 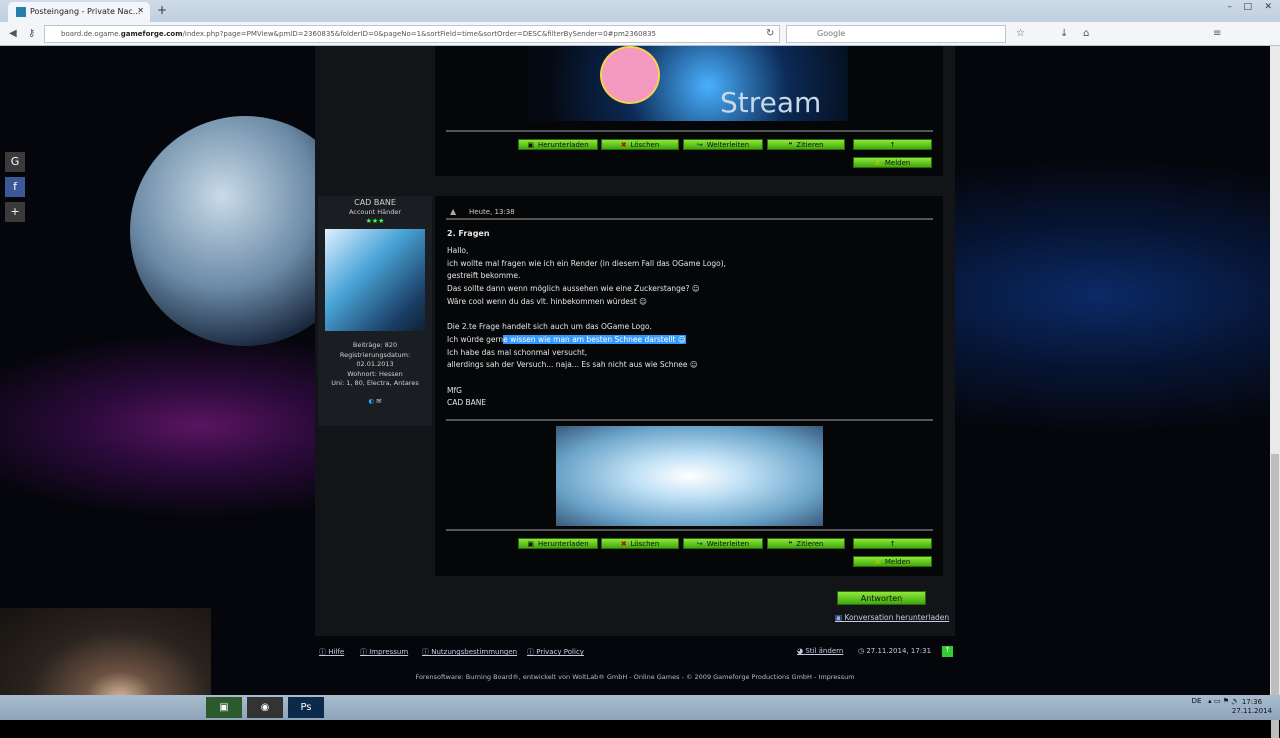 What do you see at coordinates (265, 707) in the screenshot?
I see `chrome-taskbar-icon: ◉` at bounding box center [265, 707].